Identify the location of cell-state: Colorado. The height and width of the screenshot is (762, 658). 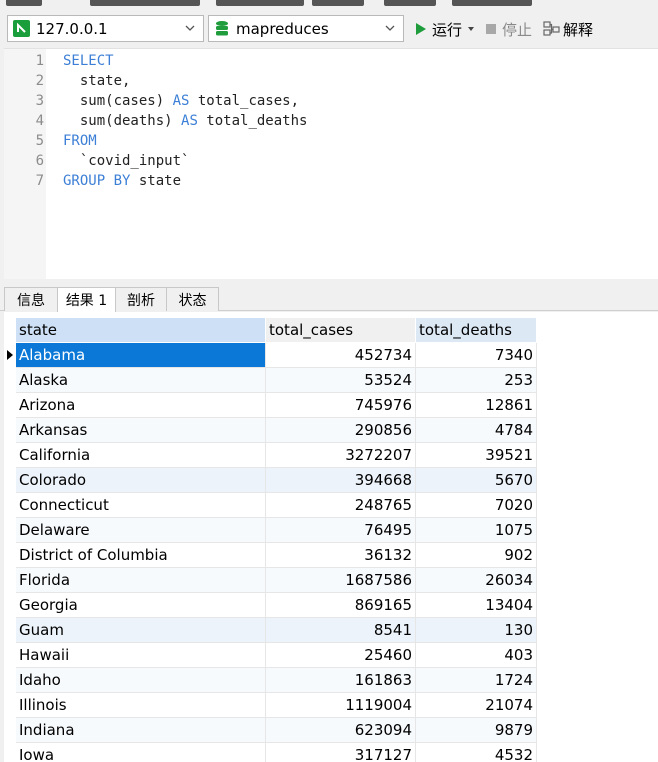
(141, 480).